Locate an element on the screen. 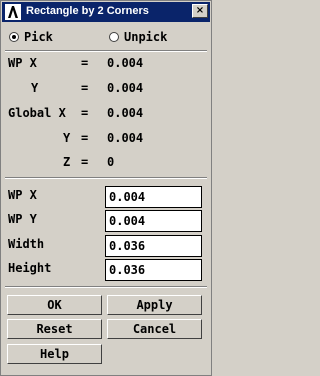 The width and height of the screenshot is (320, 376). close-button: × is located at coordinates (200, 11).